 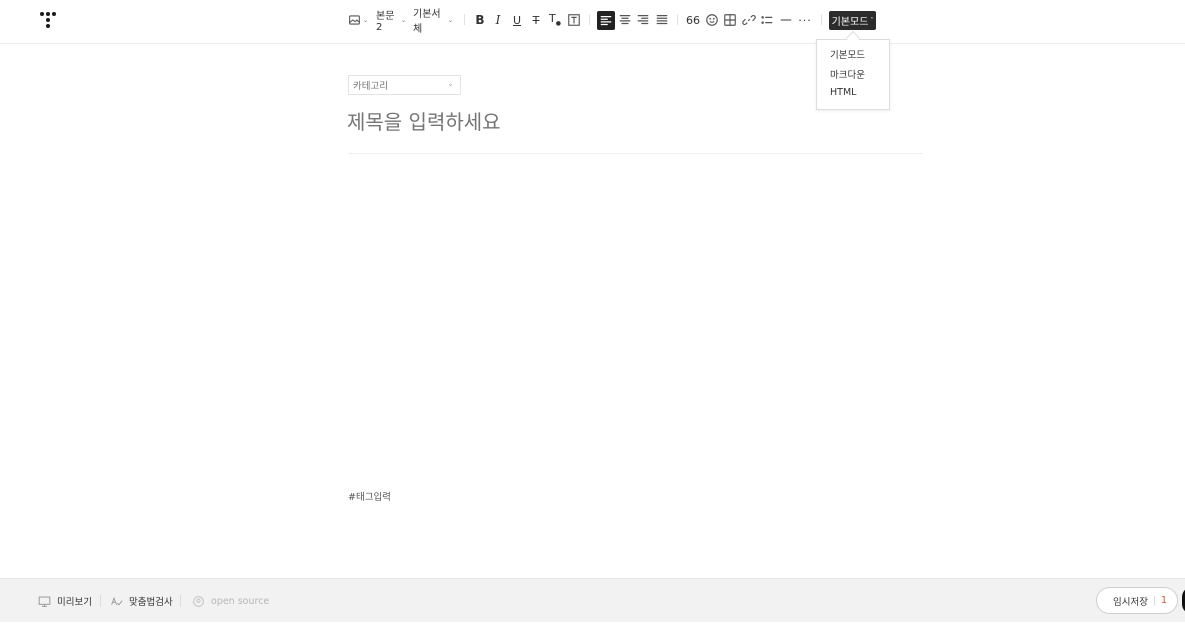 What do you see at coordinates (354, 20) in the screenshot?
I see `image-icon` at bounding box center [354, 20].